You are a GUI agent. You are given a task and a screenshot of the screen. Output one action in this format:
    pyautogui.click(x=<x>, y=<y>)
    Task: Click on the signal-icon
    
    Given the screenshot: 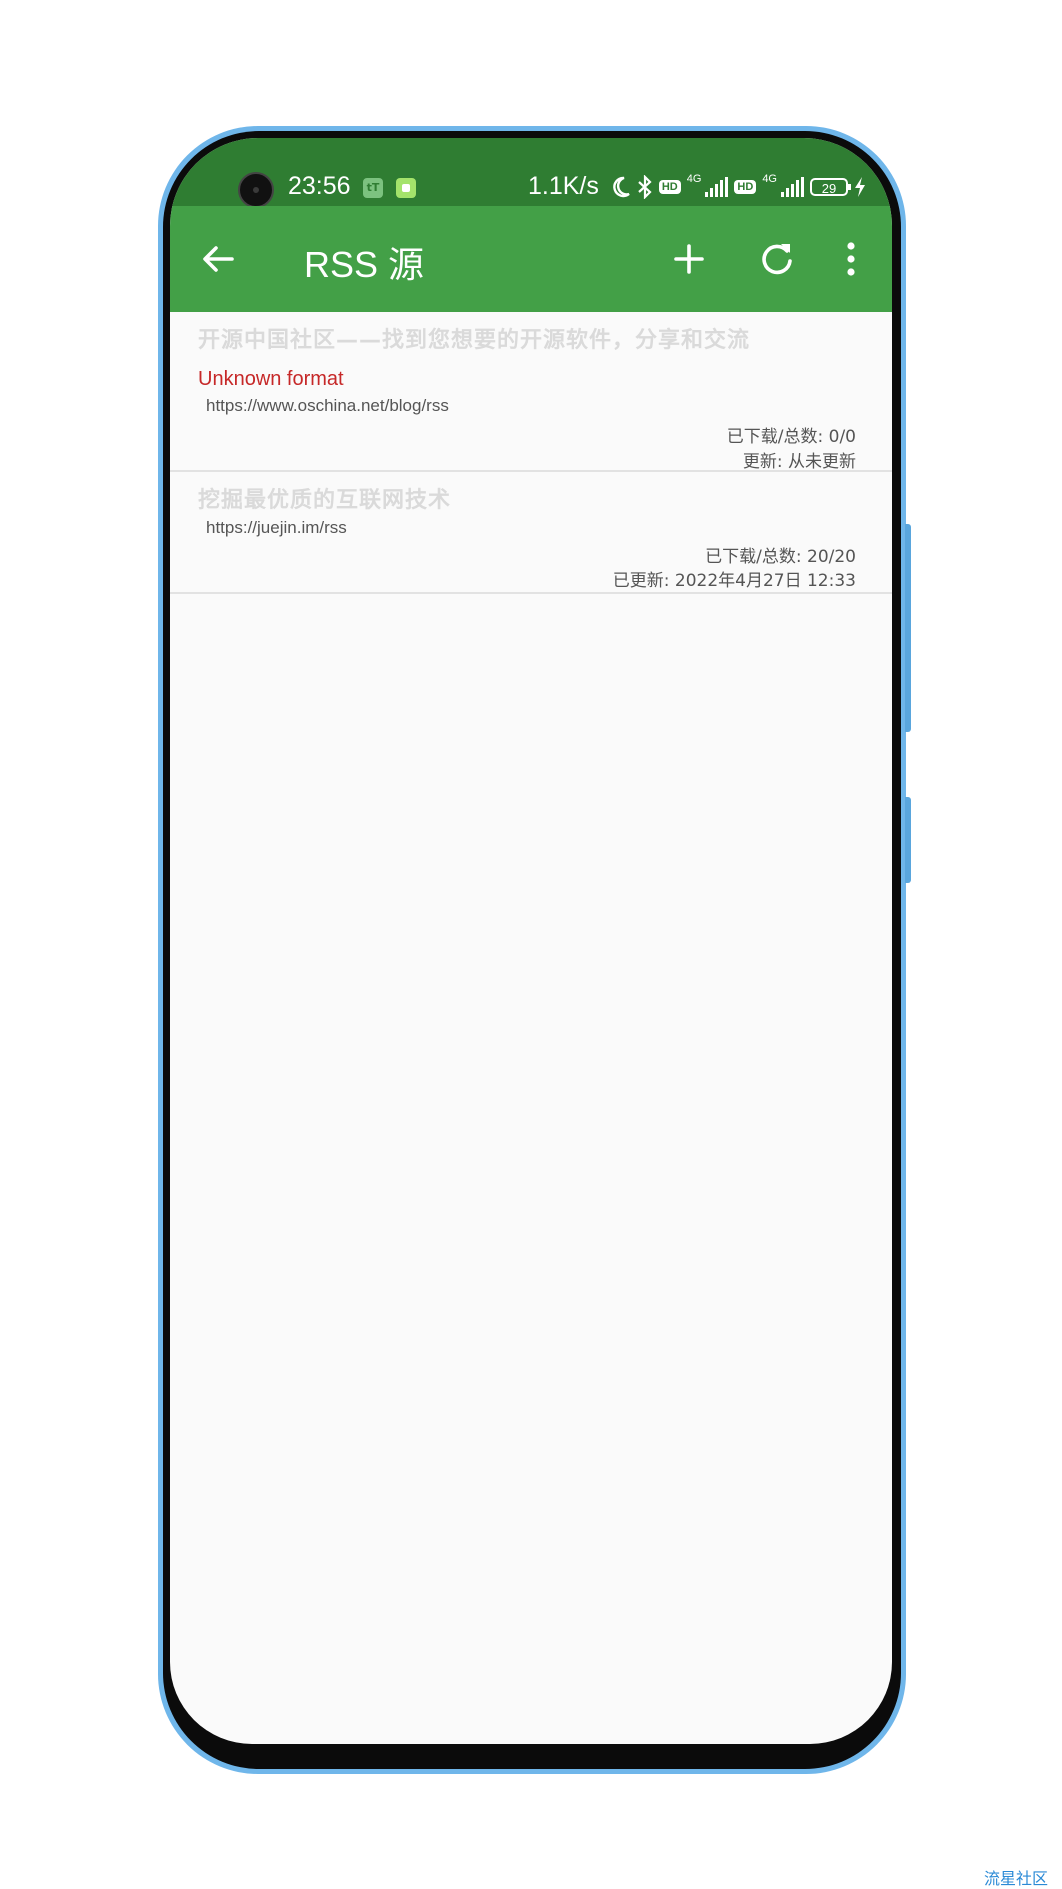 What is the action you would take?
    pyautogui.click(x=717, y=186)
    